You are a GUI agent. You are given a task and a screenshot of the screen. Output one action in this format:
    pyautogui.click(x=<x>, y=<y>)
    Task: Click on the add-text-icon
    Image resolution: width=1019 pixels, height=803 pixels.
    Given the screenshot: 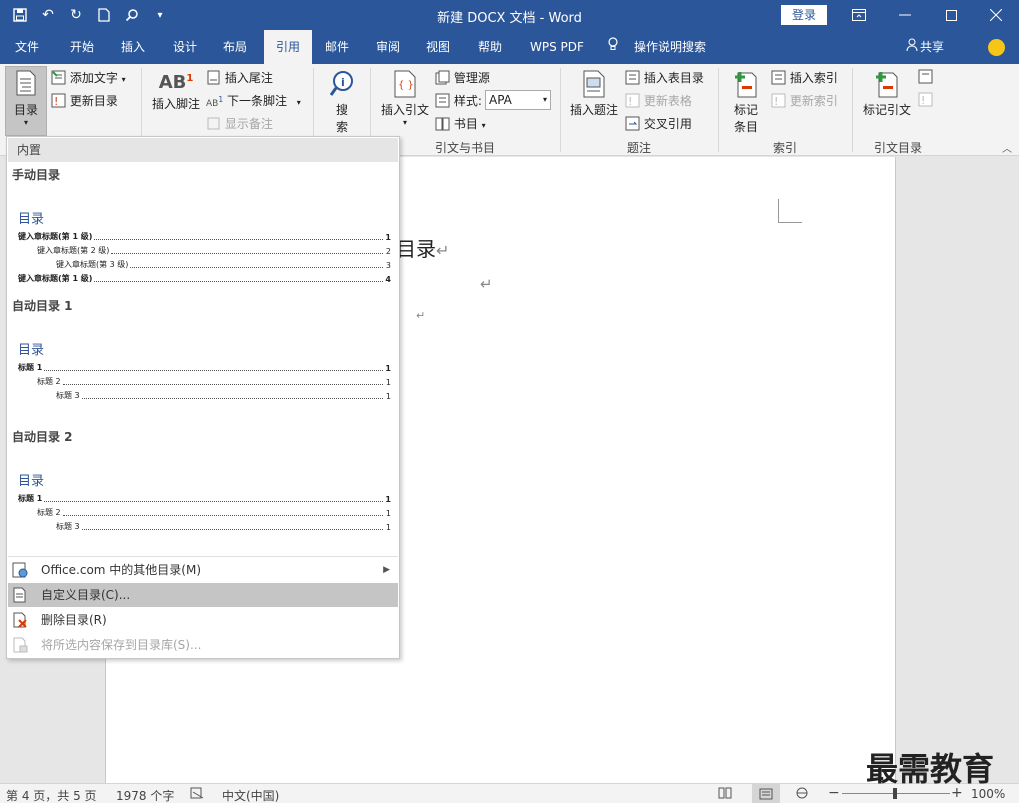 What is the action you would take?
    pyautogui.click(x=58, y=79)
    